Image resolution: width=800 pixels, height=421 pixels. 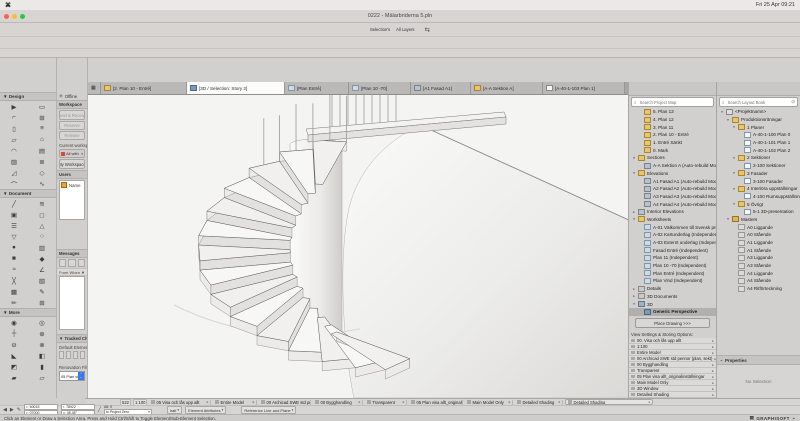 I want to click on tree-item: ▾ 1 Planer, so click(x=758, y=127).